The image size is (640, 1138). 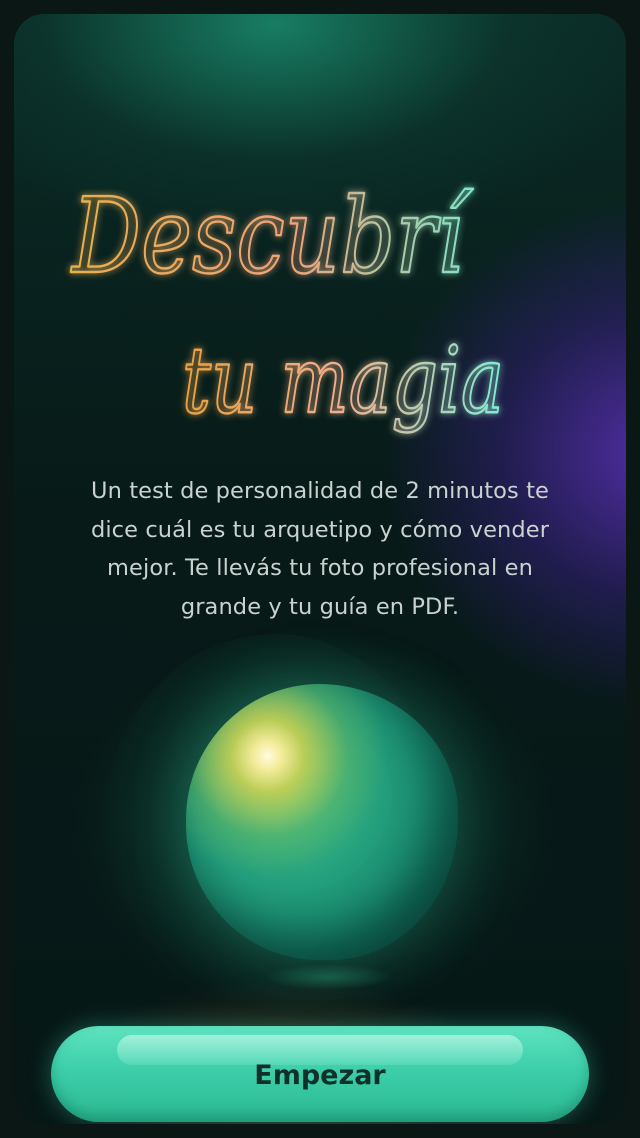 What do you see at coordinates (322, 822) in the screenshot?
I see `glowing-orb-icon` at bounding box center [322, 822].